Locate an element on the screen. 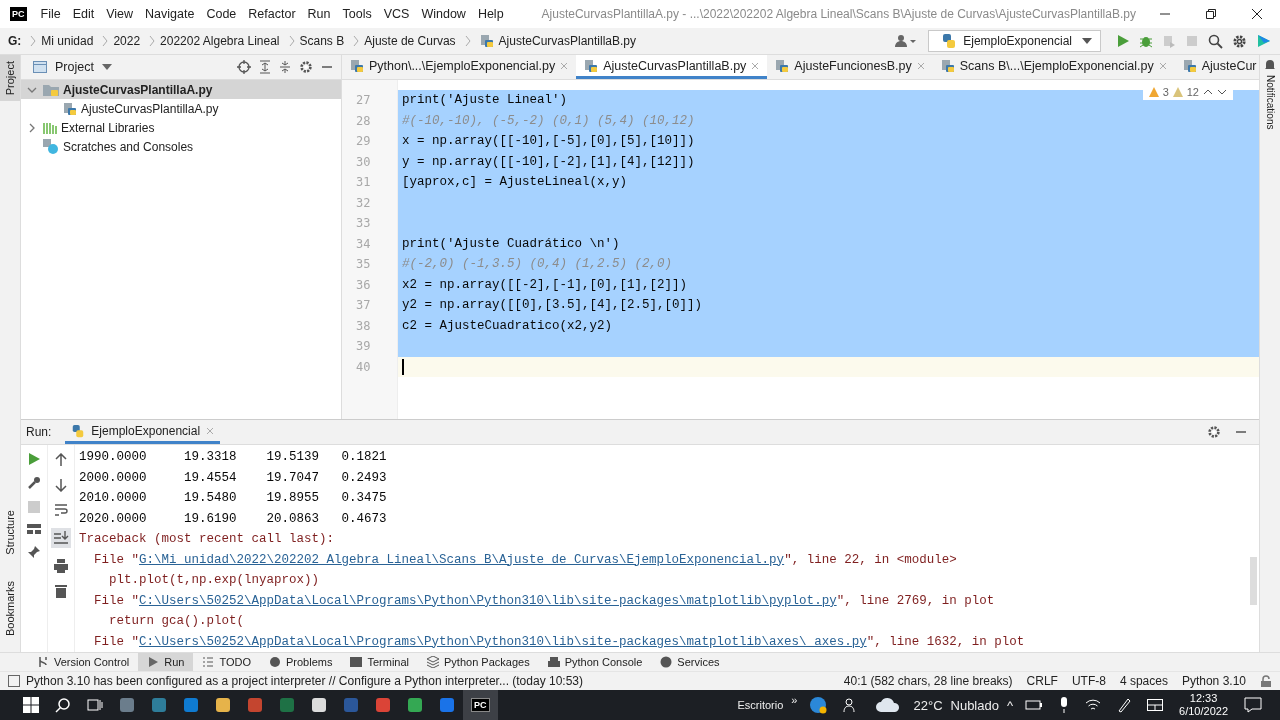 The image size is (1280, 720). file-link: C:\Users\50252\AppData\Local\Programs\Python\Python310\lib\site-packages\matplotlib\pyplot.py is located at coordinates (488, 600).